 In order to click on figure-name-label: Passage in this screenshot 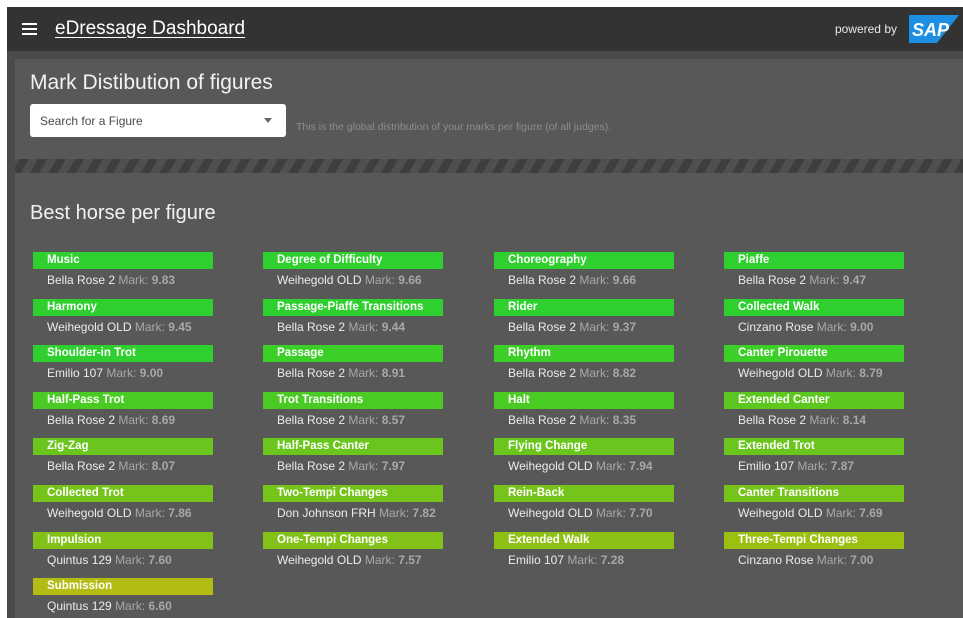, I will do `click(353, 354)`.